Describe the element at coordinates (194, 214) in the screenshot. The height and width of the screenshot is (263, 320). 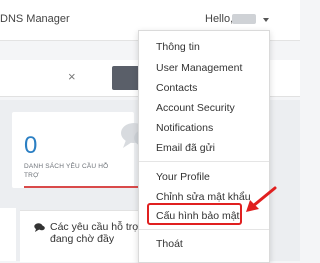
I see `highlight-annotation` at that location.